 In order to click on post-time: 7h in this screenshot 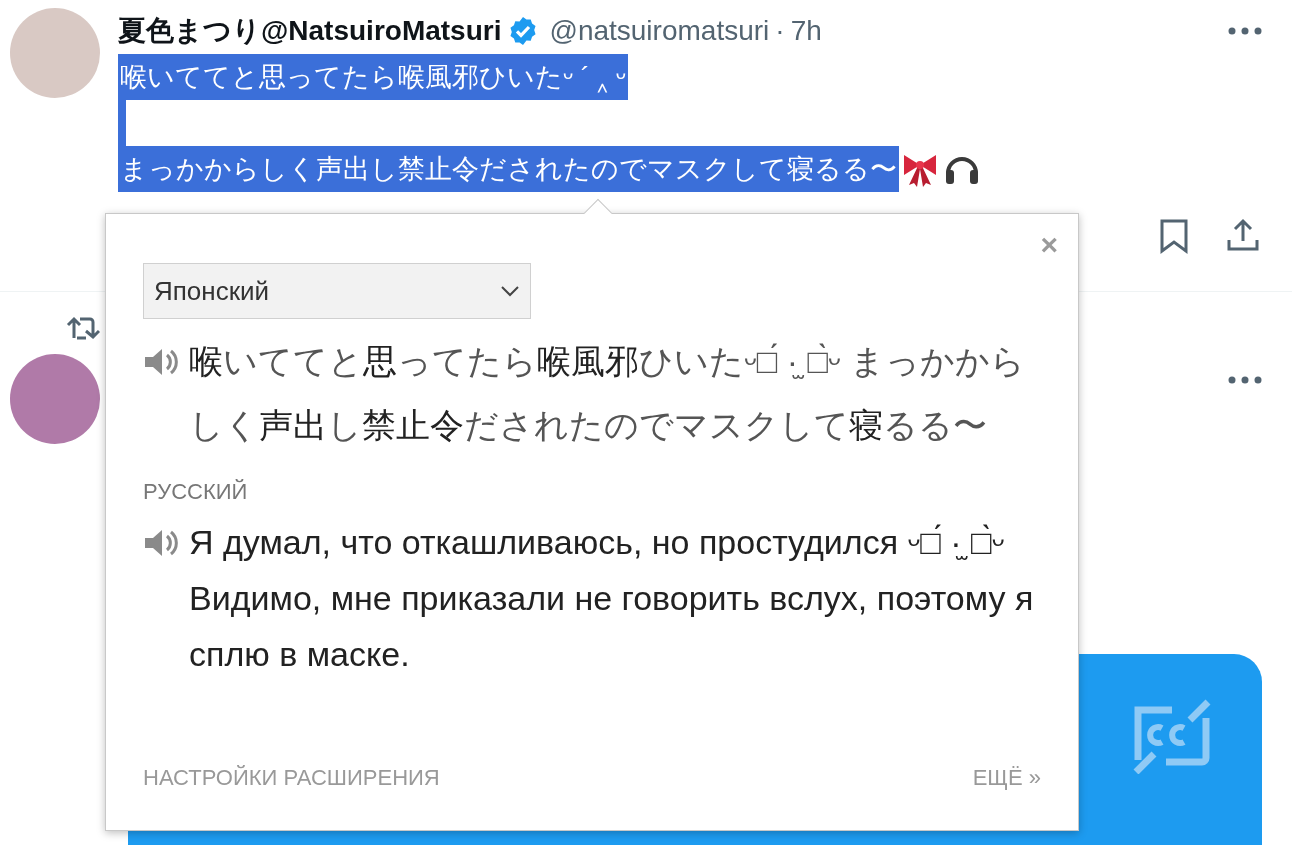, I will do `click(806, 31)`.